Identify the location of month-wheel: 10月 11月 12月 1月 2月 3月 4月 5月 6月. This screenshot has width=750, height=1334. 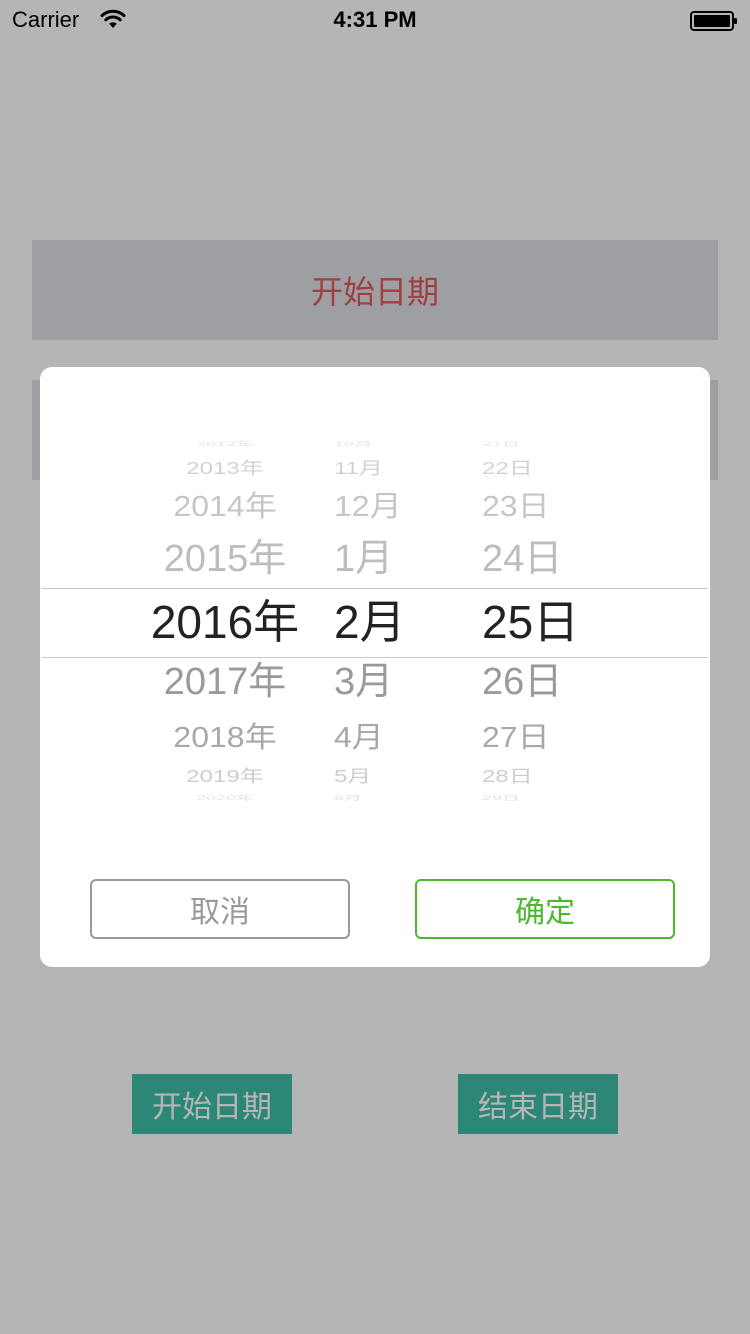
(385, 620).